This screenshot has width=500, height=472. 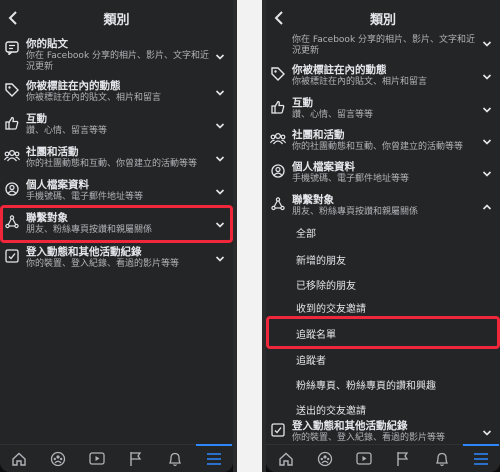 I want to click on subitem-pages-likes-interests: 粉絲專頁、粉絲專頁的讚和興趣, so click(x=366, y=384).